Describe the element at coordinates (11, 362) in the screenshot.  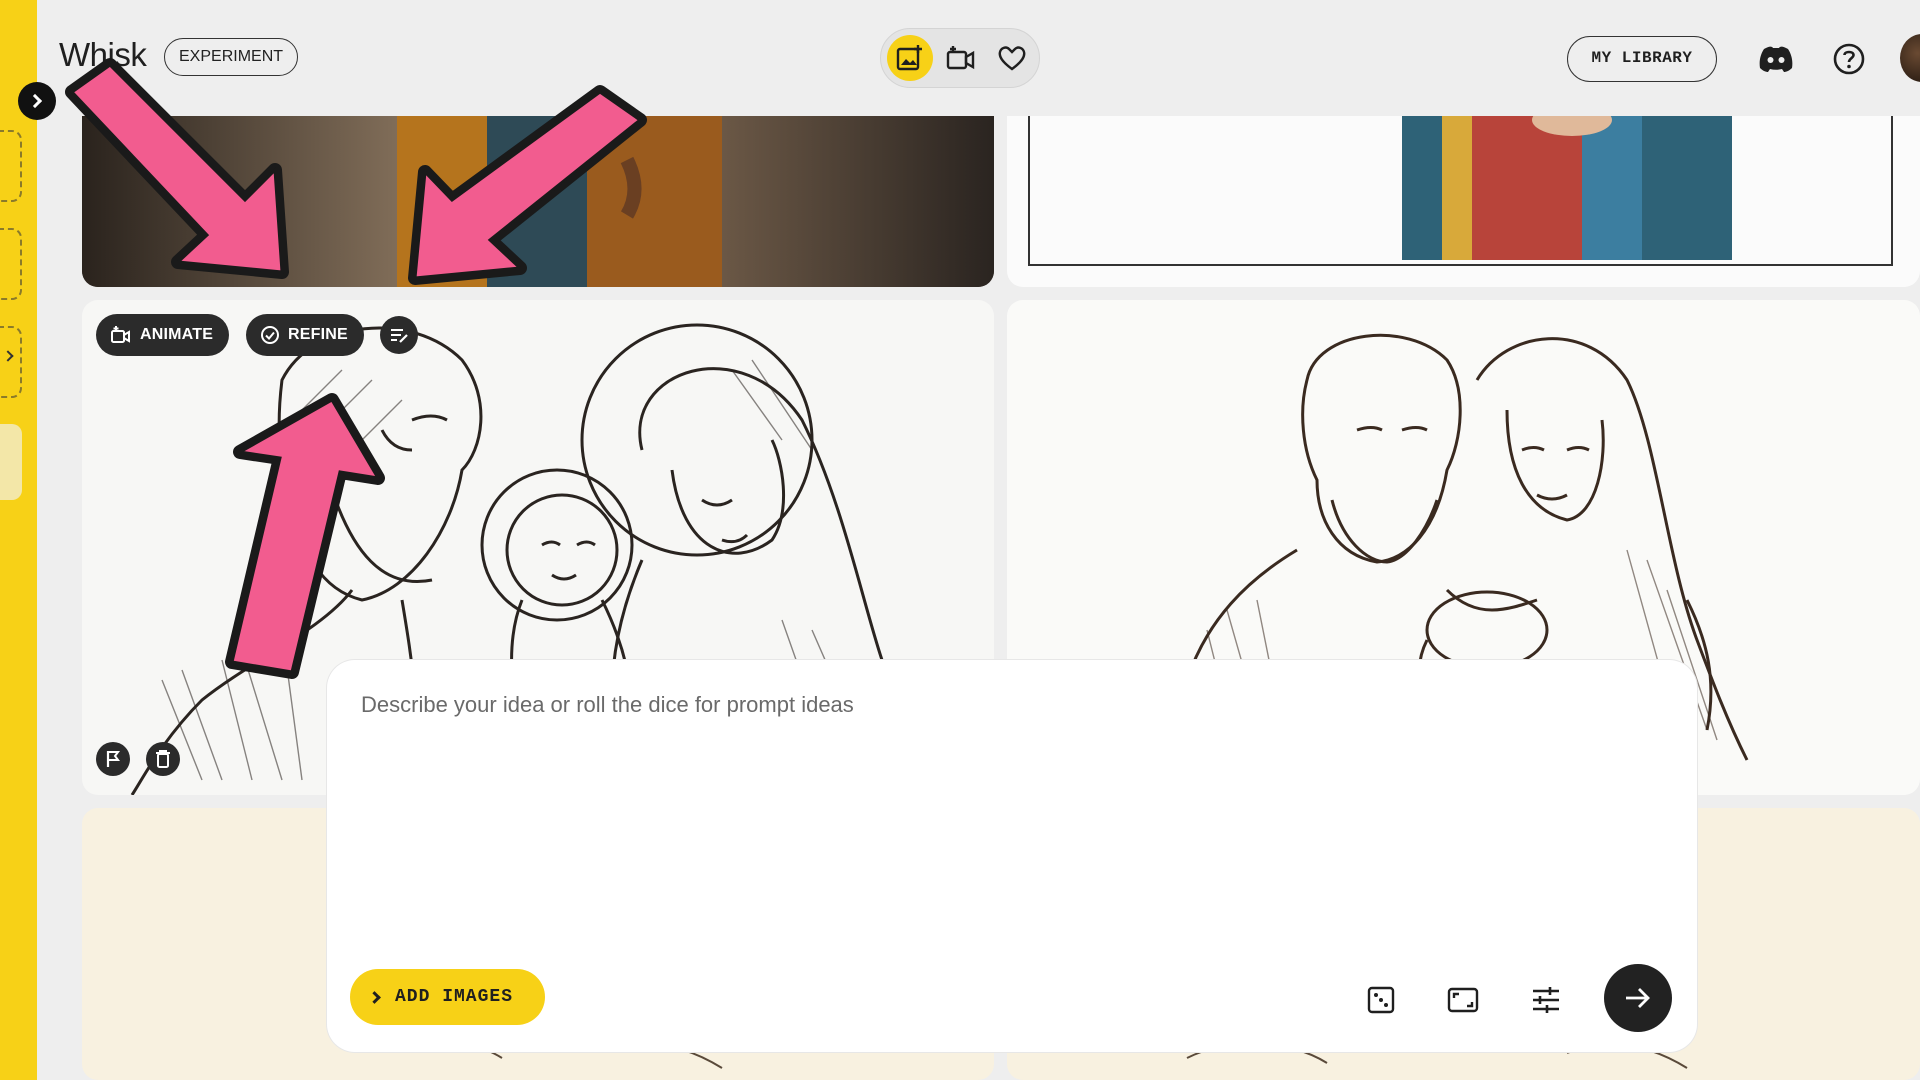
I see `style-slot` at that location.